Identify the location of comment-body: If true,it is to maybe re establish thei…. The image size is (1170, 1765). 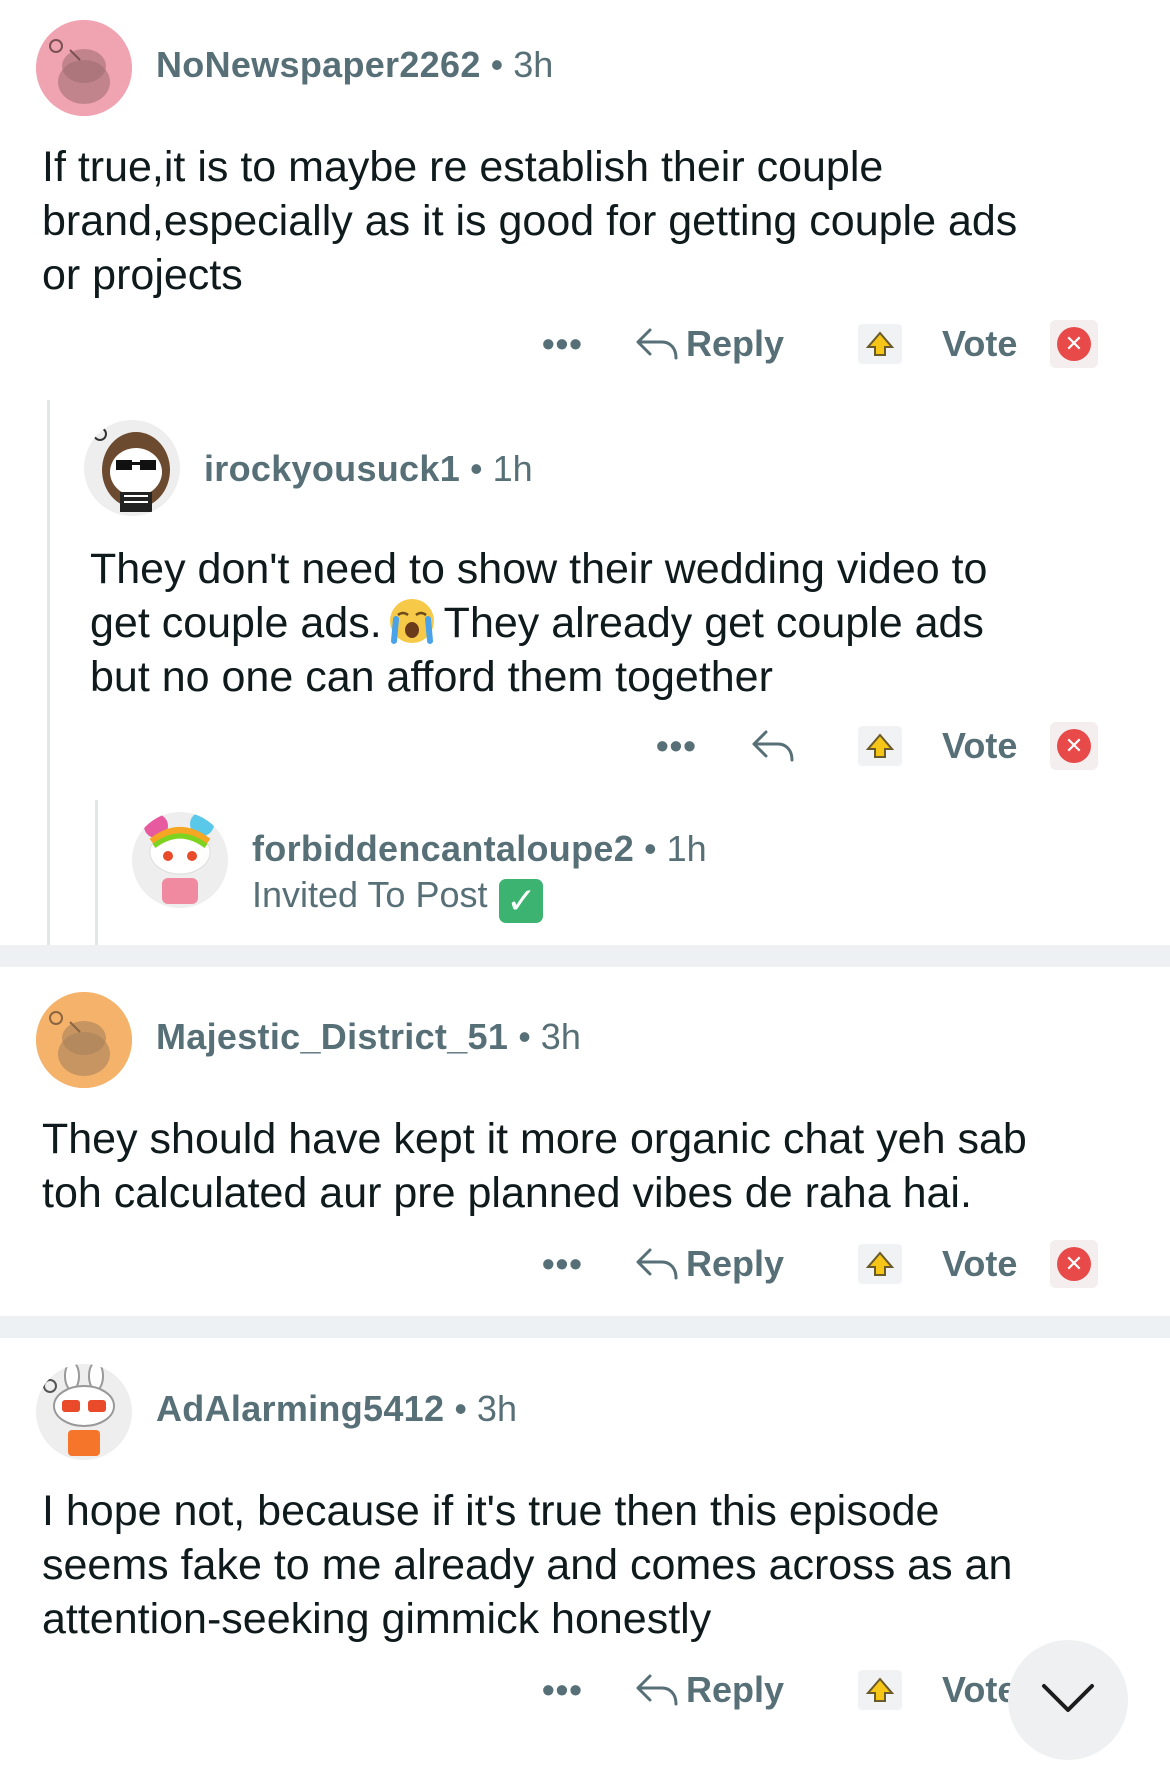
(530, 221).